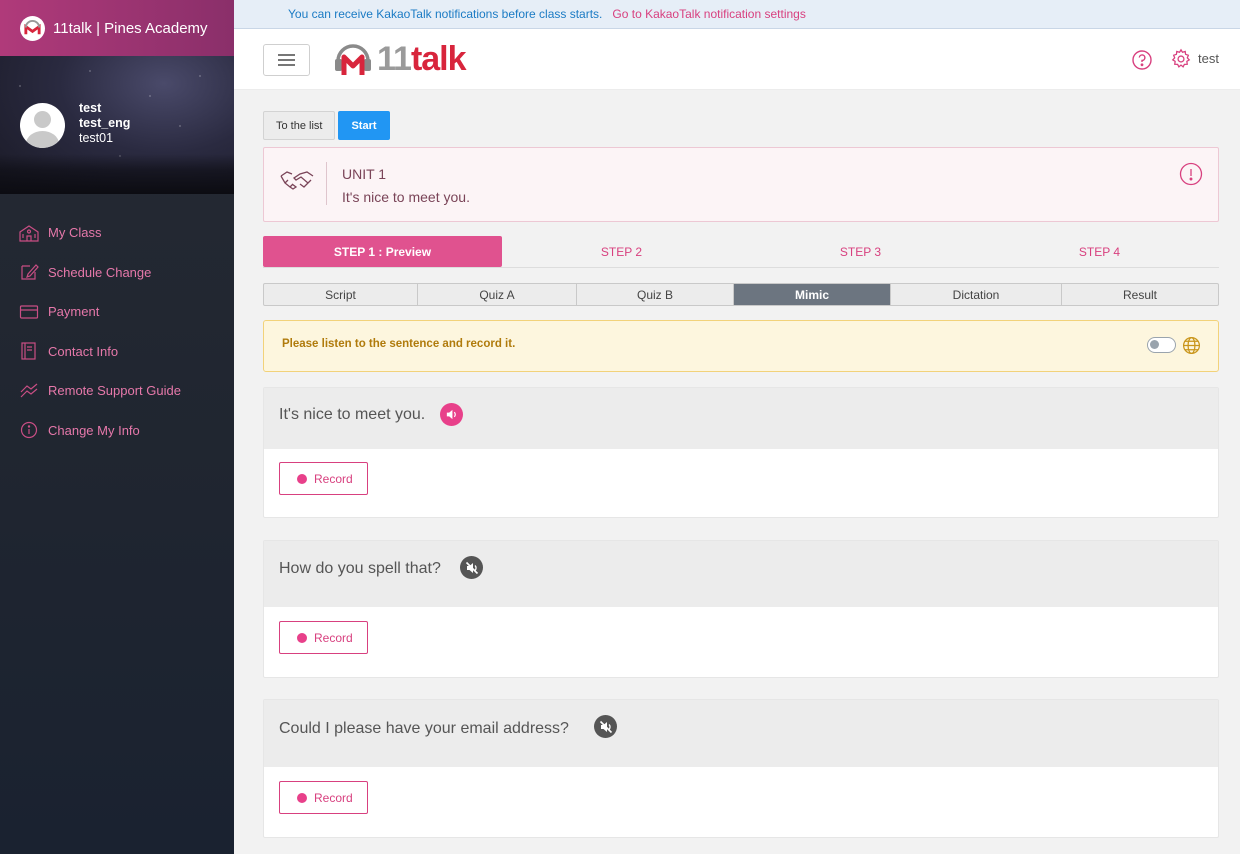 The width and height of the screenshot is (1240, 854). I want to click on brand-logo-icon, so click(32, 28).